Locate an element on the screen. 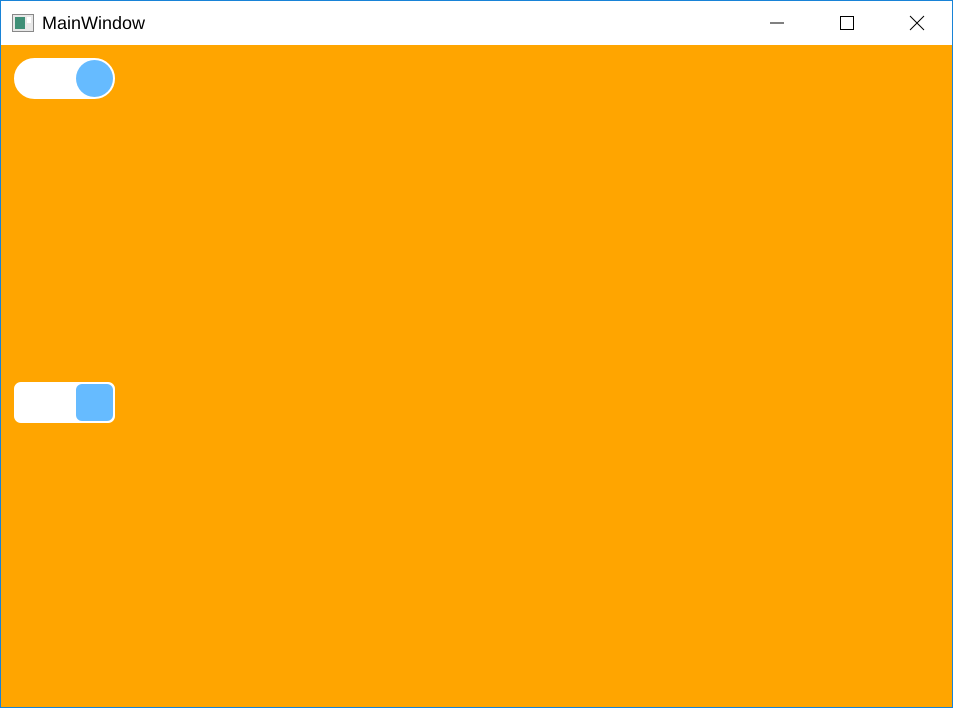 Image resolution: width=953 pixels, height=708 pixels. minimize-icon is located at coordinates (777, 23).